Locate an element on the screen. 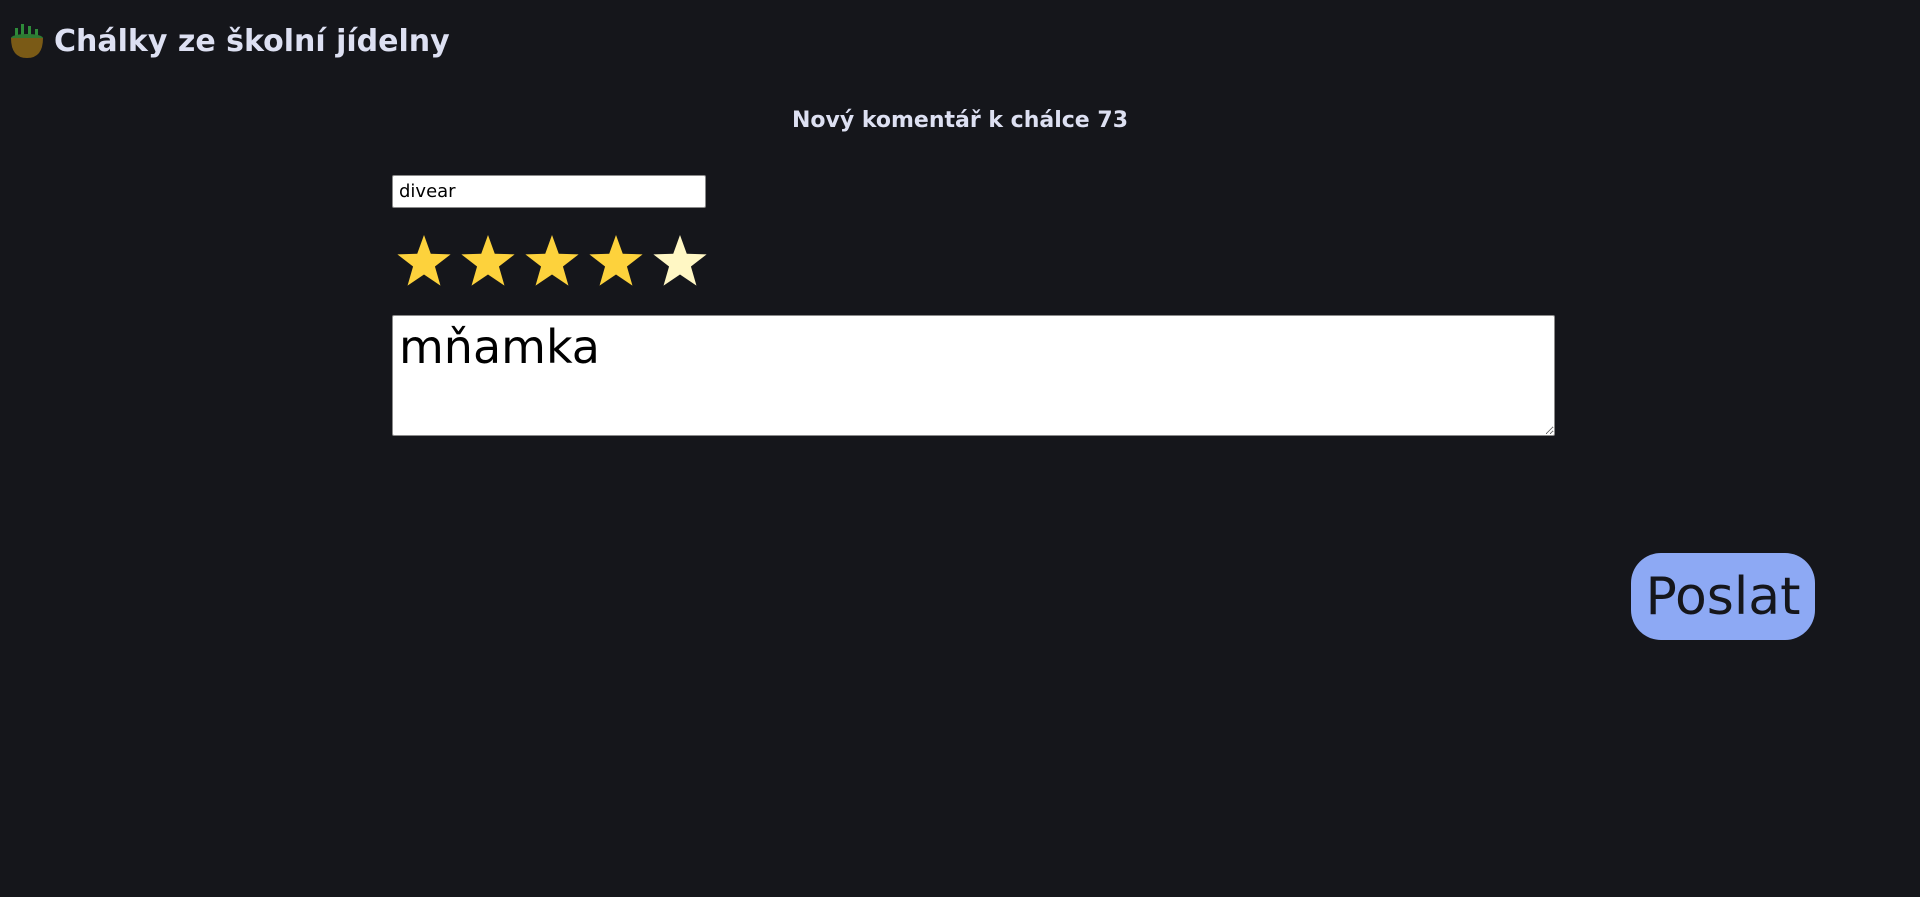  star-rating is located at coordinates (552, 261).